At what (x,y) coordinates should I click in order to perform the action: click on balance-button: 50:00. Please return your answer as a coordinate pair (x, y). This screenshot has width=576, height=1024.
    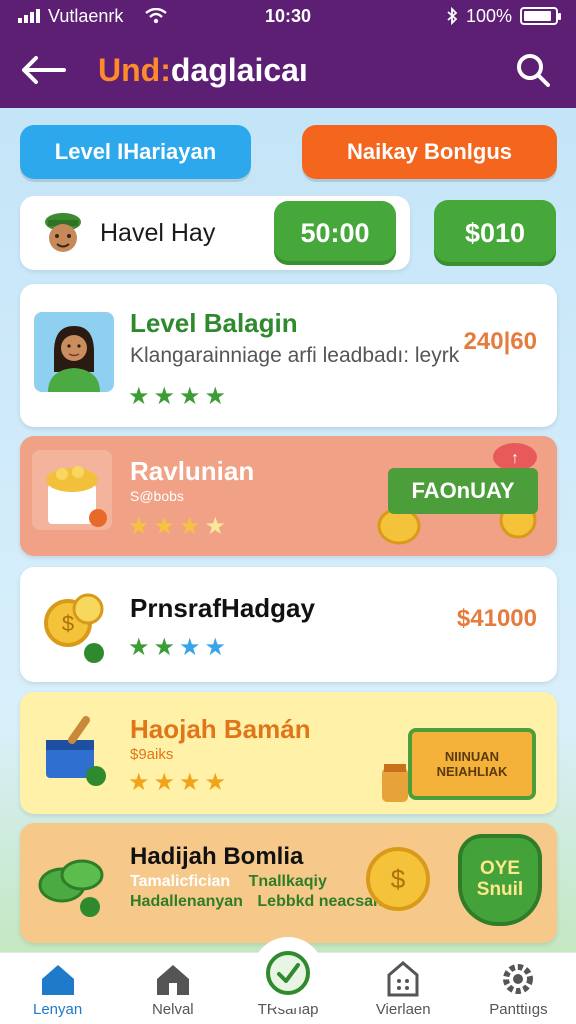
    Looking at the image, I should click on (335, 233).